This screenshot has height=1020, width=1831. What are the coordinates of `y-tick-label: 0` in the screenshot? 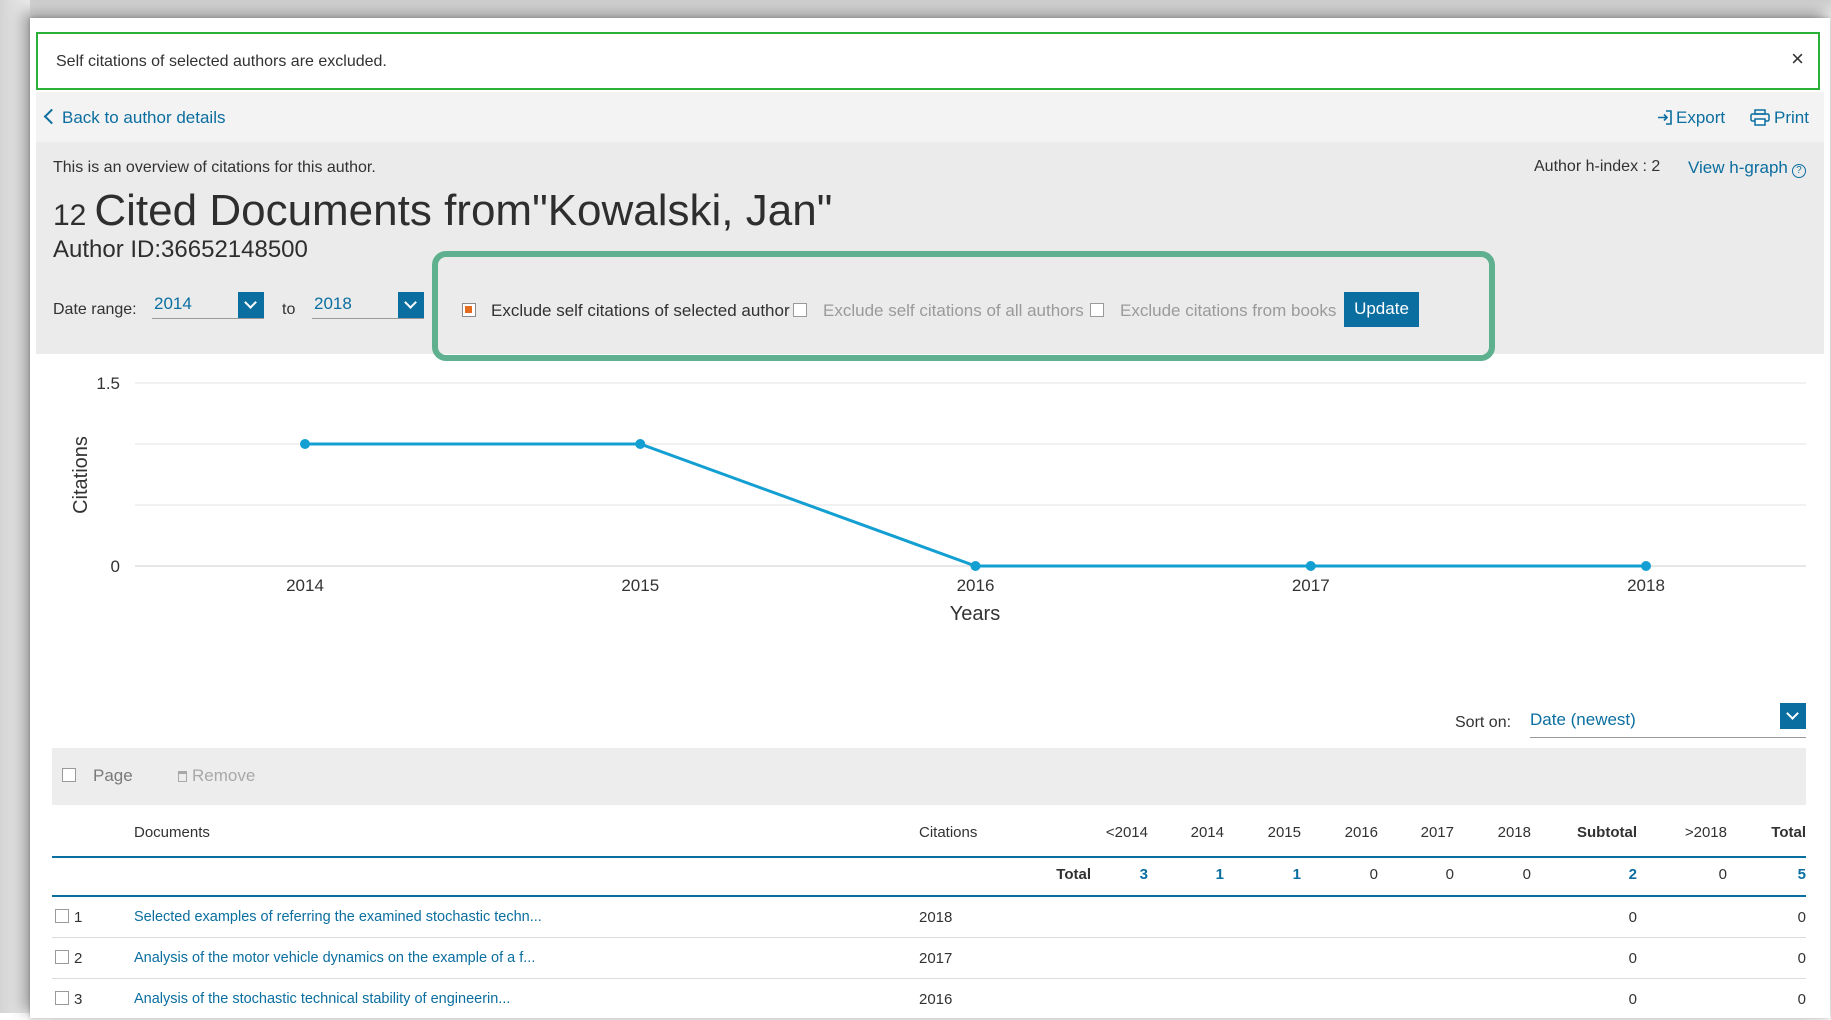 It's located at (115, 566).